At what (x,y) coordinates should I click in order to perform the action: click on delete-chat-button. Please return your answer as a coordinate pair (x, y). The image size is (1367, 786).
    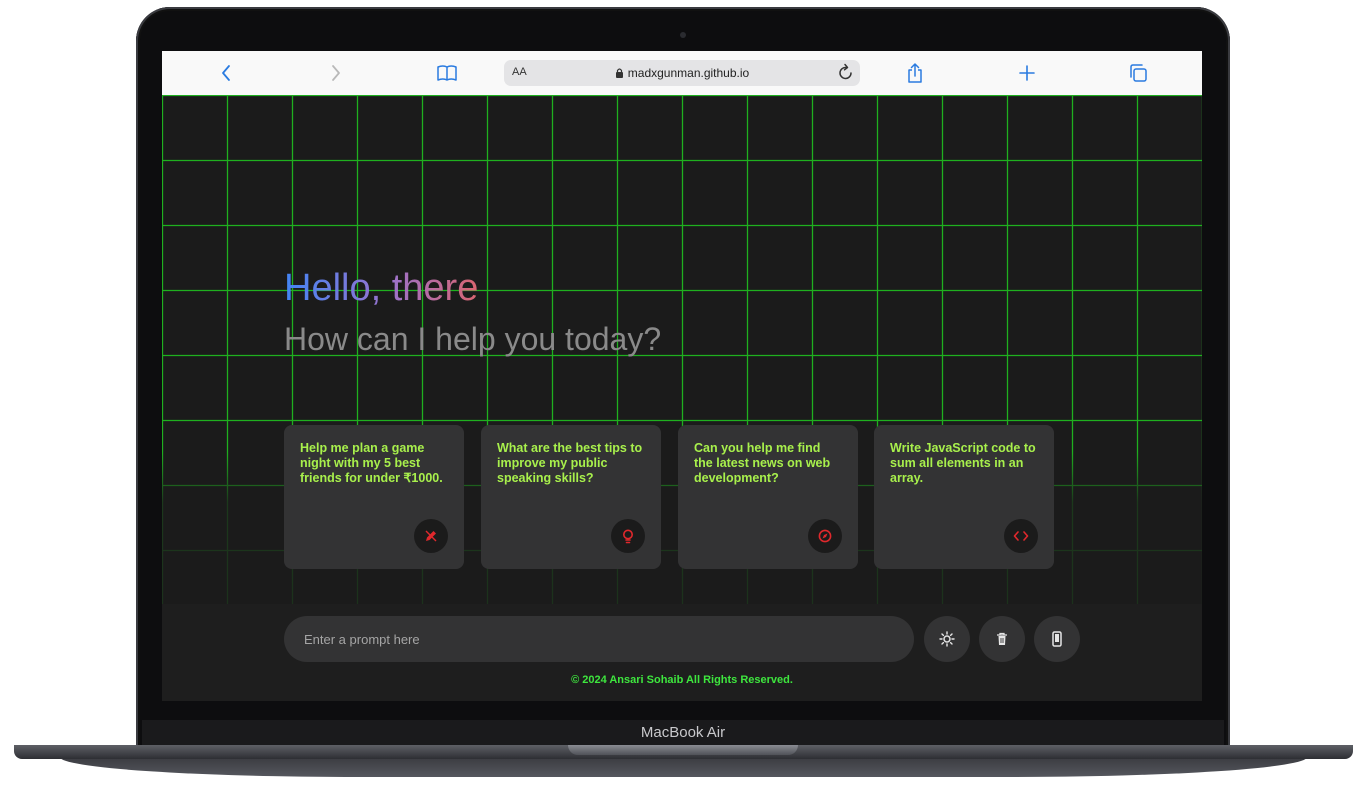
    Looking at the image, I should click on (1002, 639).